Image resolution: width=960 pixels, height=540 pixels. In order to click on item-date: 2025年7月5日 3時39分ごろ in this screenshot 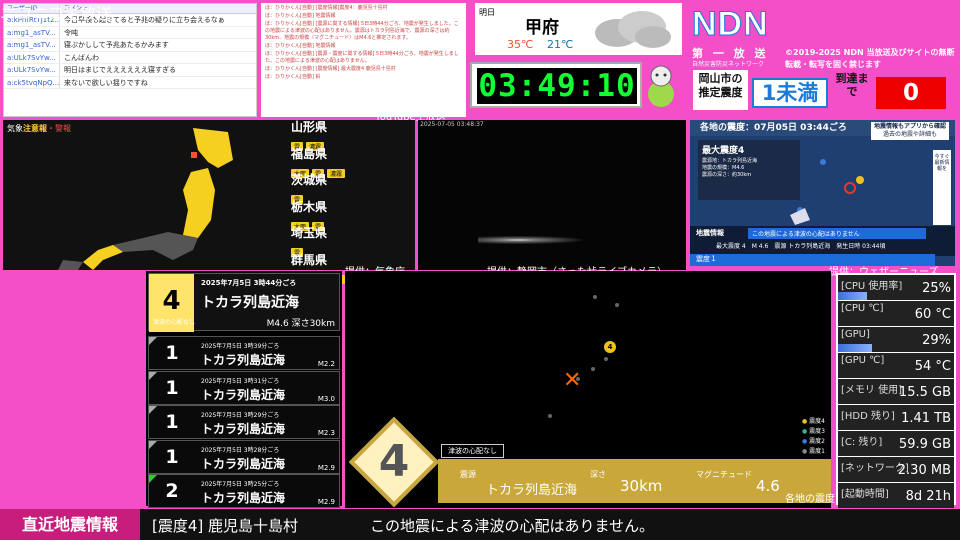, I will do `click(240, 346)`.